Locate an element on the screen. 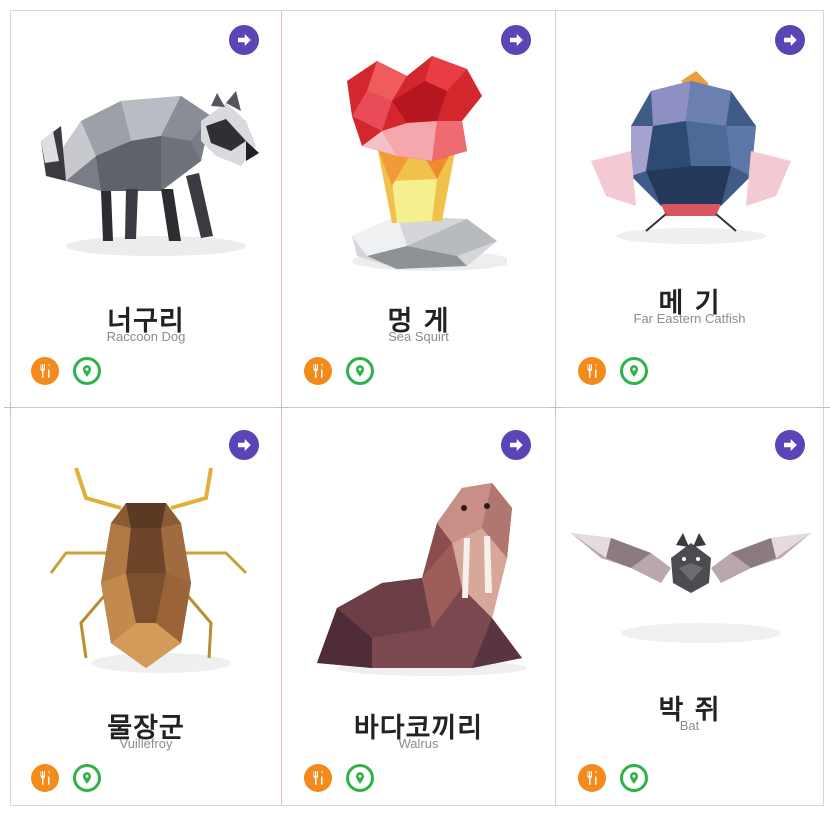  animal-name-english: Bat is located at coordinates (689, 725).